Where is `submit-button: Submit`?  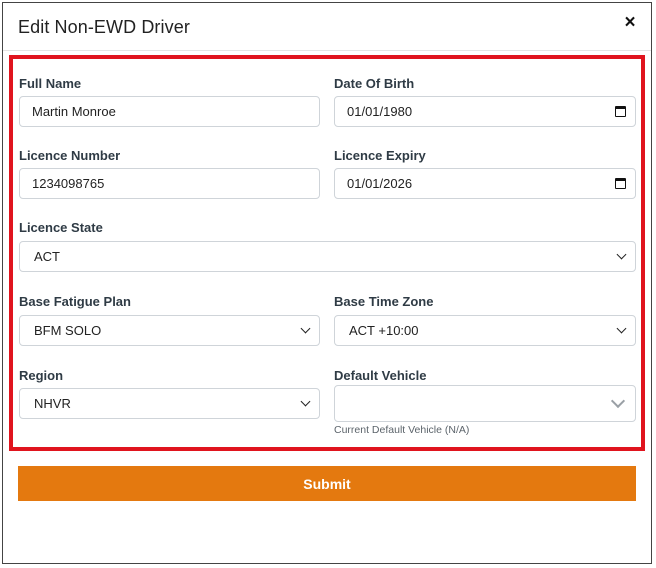
submit-button: Submit is located at coordinates (327, 483).